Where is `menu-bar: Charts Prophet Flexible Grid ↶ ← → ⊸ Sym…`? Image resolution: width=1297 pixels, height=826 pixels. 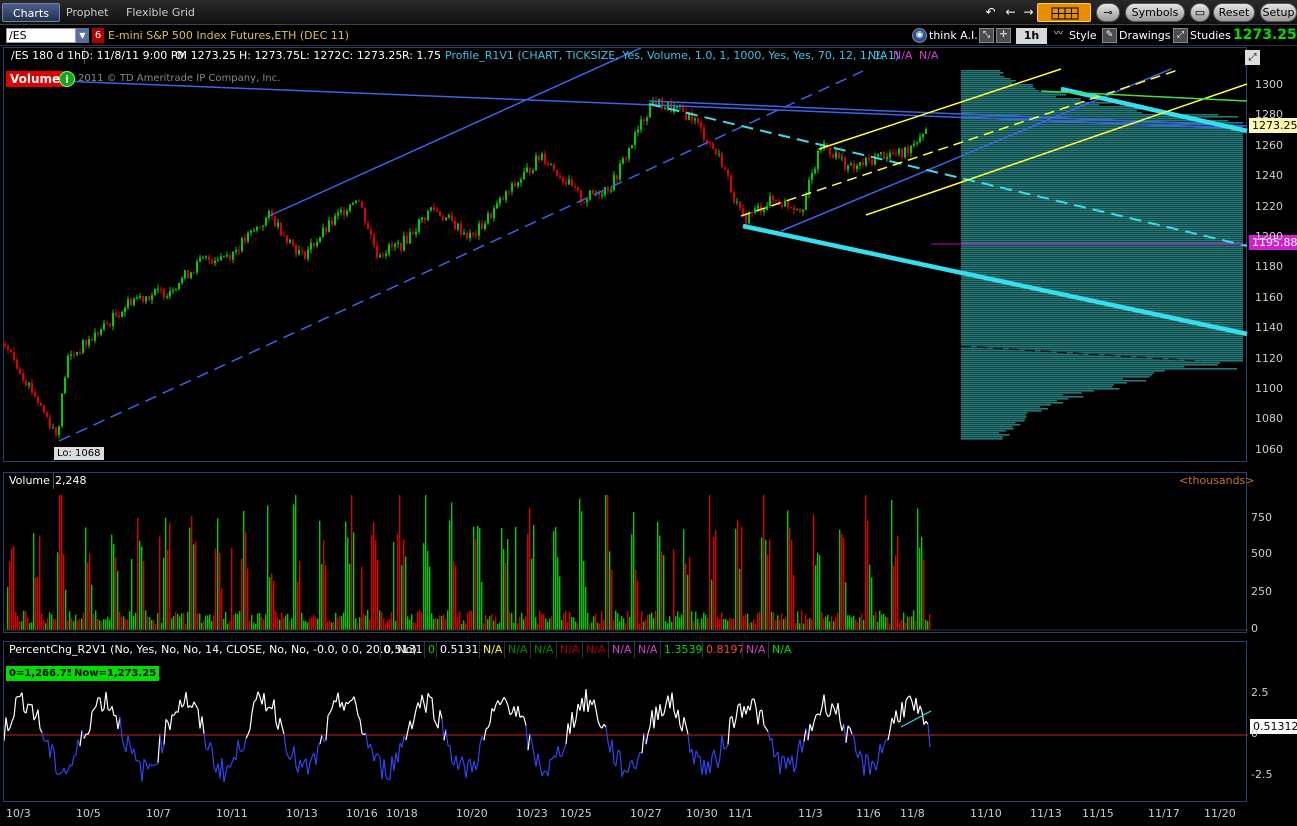
menu-bar: Charts Prophet Flexible Grid ↶ ← → ⊸ Sym… is located at coordinates (648, 12).